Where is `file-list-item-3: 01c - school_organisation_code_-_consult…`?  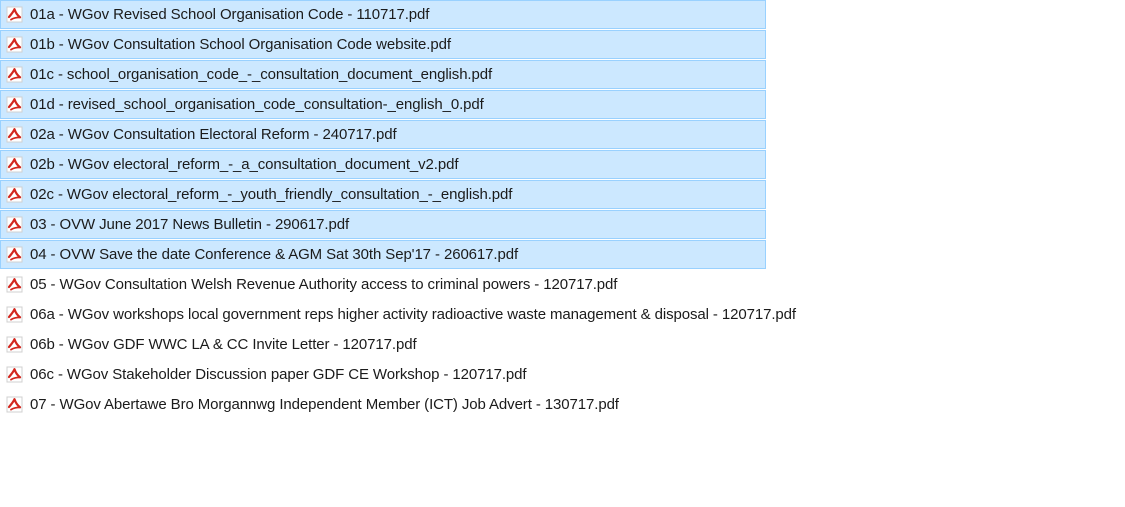 file-list-item-3: 01c - school_organisation_code_-_consult… is located at coordinates (383, 74).